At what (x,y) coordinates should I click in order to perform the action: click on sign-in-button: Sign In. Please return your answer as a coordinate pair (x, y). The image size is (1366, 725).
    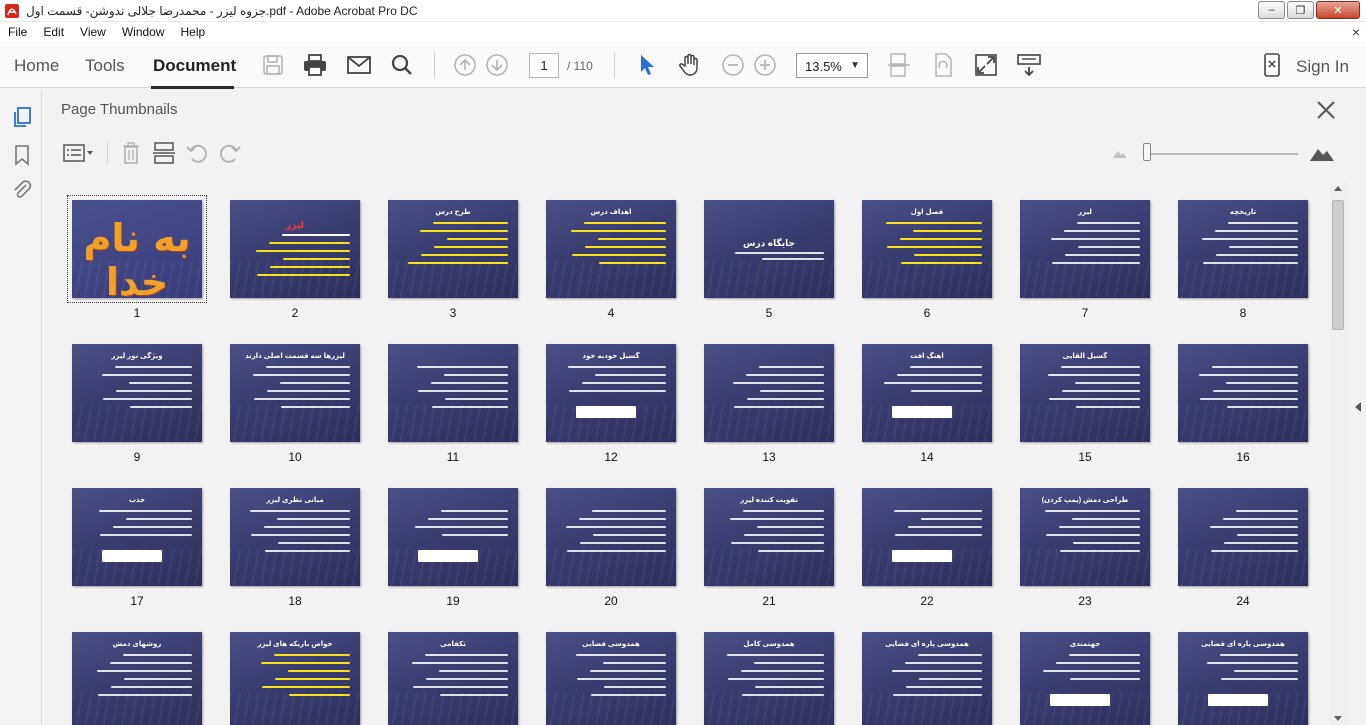
    Looking at the image, I should click on (1322, 67).